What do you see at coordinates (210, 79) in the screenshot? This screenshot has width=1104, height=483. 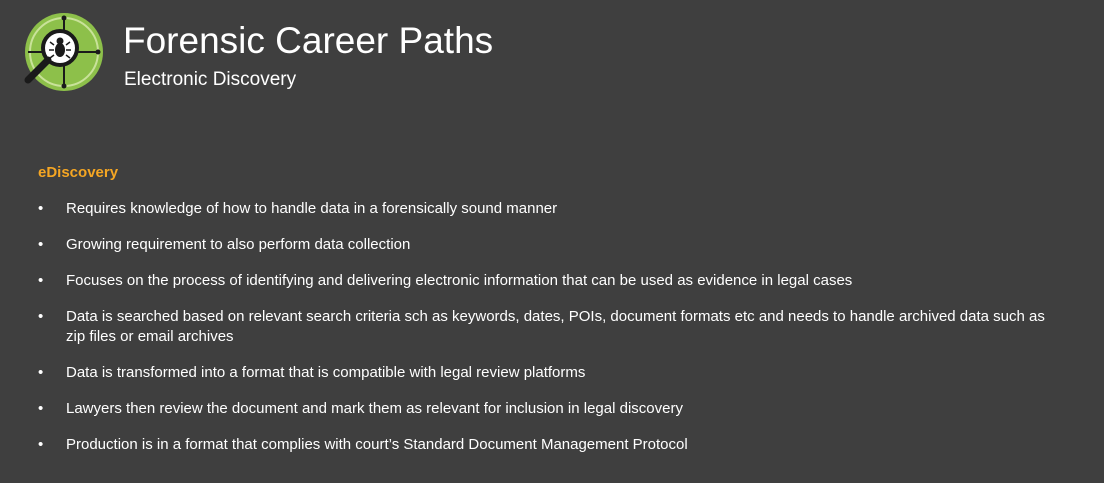 I see `page-subtitle: Electronic Discovery` at bounding box center [210, 79].